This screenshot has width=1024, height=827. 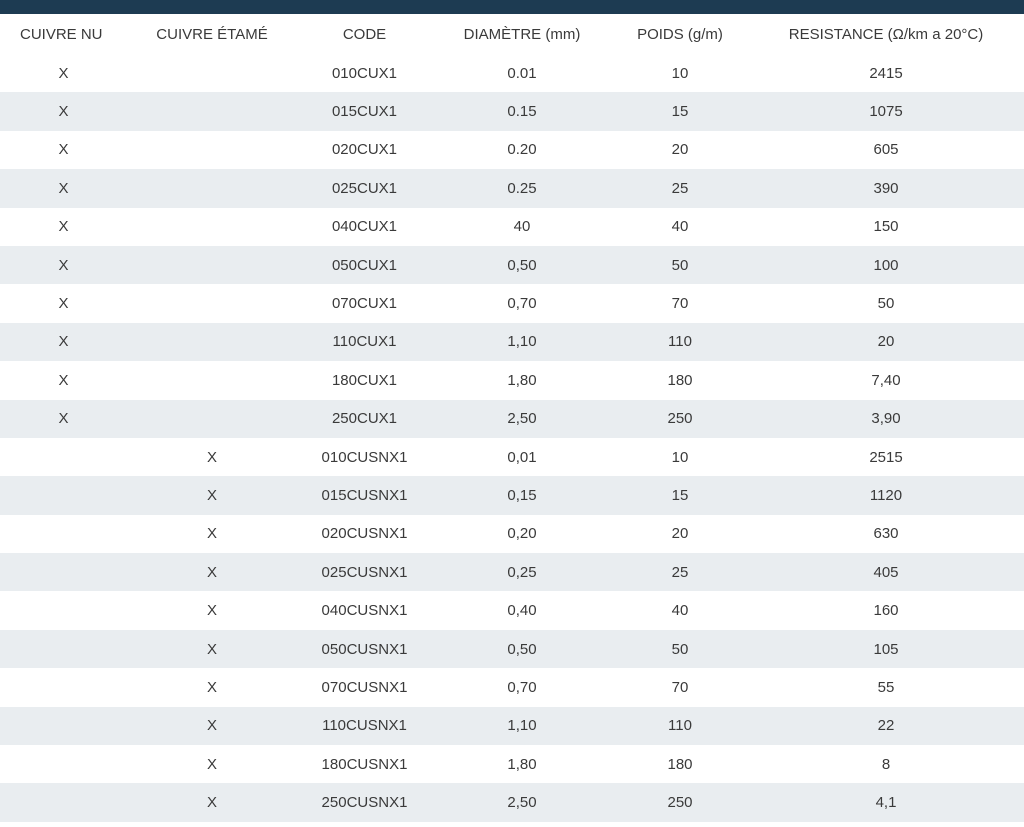 What do you see at coordinates (886, 188) in the screenshot?
I see `cell-resistance: 390` at bounding box center [886, 188].